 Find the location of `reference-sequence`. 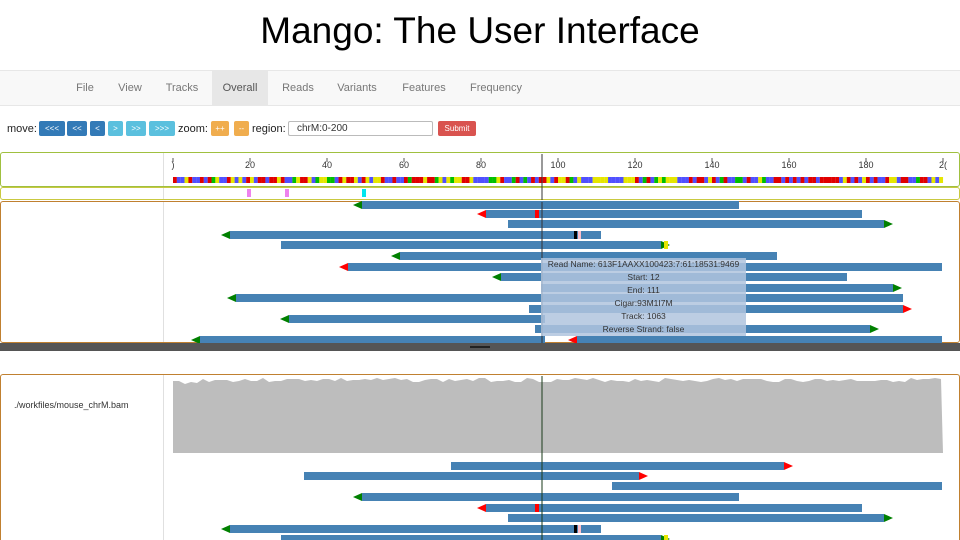

reference-sequence is located at coordinates (558, 180).